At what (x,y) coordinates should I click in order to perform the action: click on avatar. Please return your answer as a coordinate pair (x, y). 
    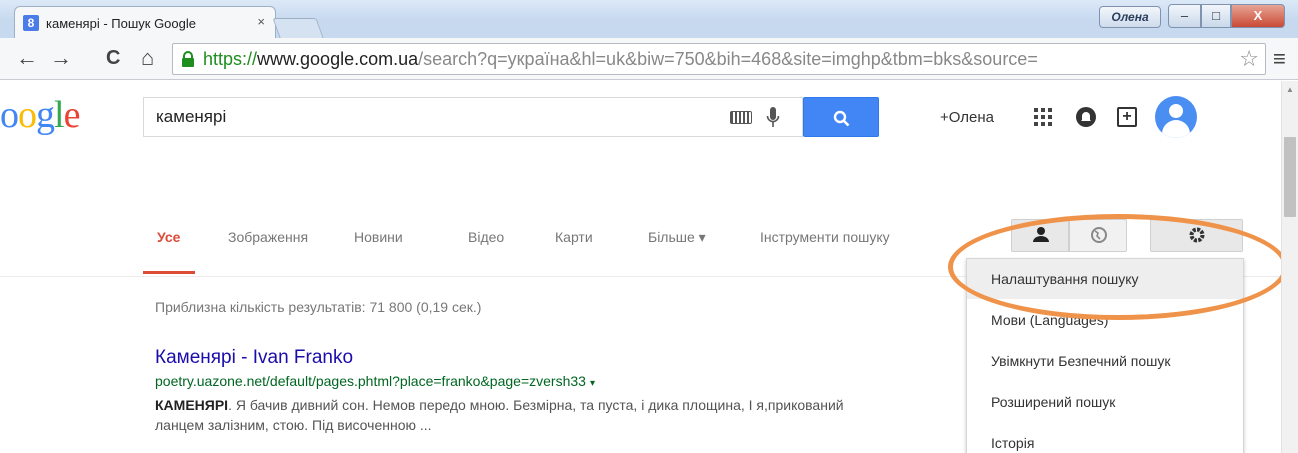
    Looking at the image, I should click on (1176, 117).